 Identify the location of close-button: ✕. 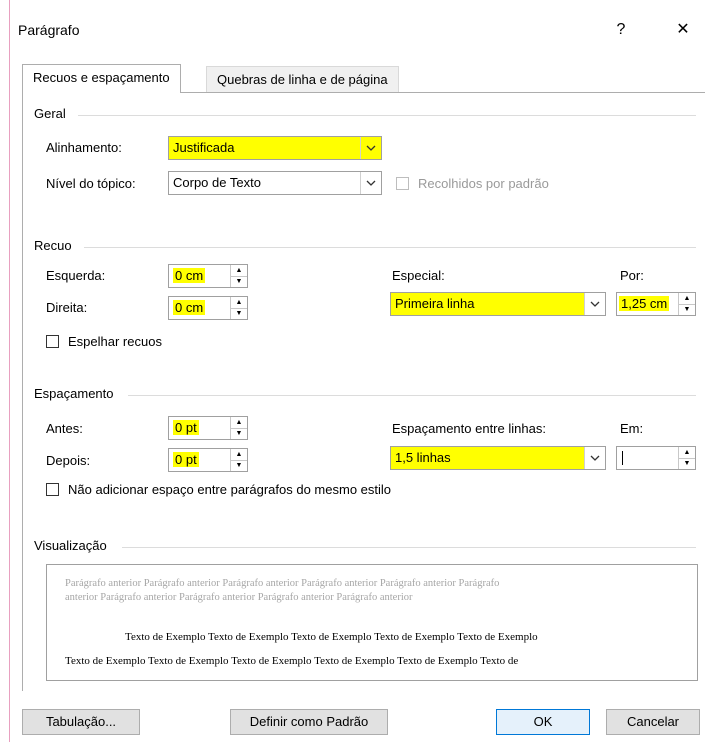
(683, 30).